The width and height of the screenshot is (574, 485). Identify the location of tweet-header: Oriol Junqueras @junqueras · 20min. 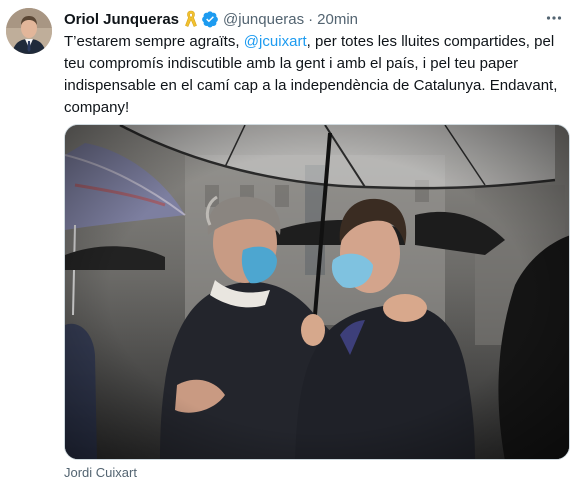
(314, 19).